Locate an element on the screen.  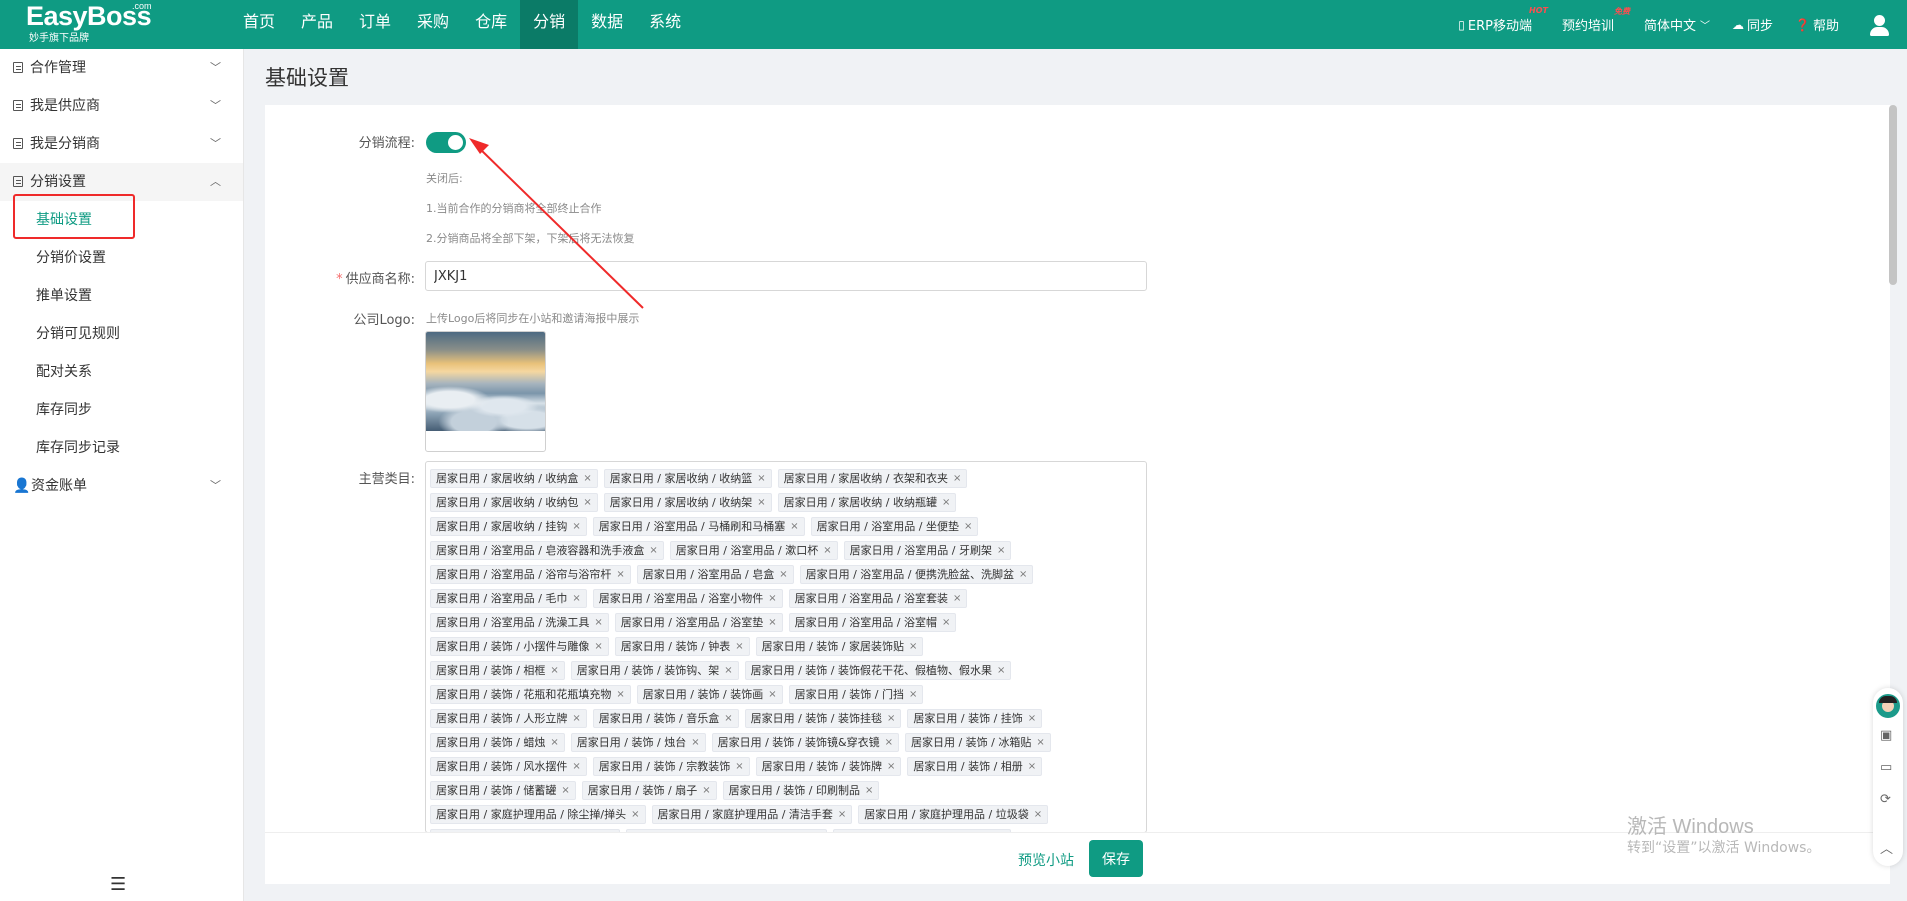
category-tag: 居家日用 / 装饰 / 装饰钩、架 × is located at coordinates (654, 670).